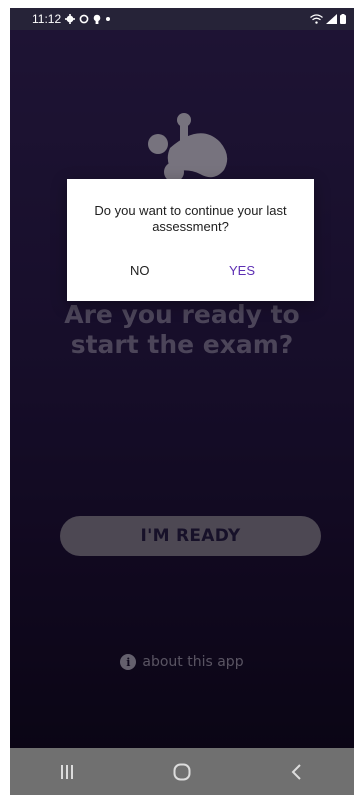 This screenshot has height=795, width=360. Describe the element at coordinates (108, 19) in the screenshot. I see `dot-icon` at that location.